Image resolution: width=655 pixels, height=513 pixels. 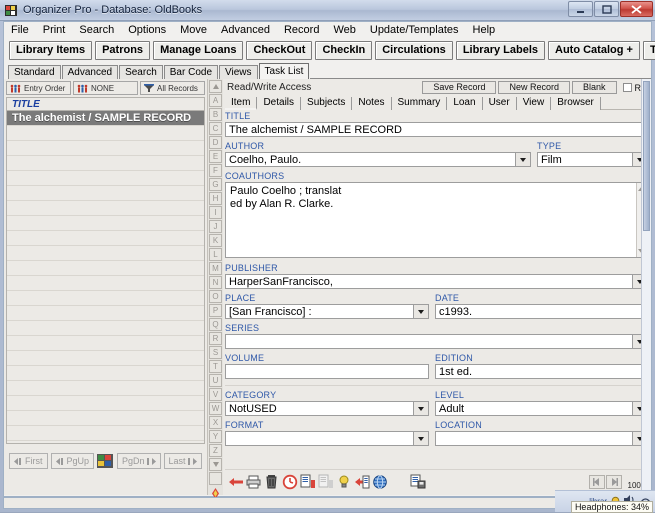 What do you see at coordinates (215, 324) in the screenshot?
I see `alpha-index-q: Q` at bounding box center [215, 324].